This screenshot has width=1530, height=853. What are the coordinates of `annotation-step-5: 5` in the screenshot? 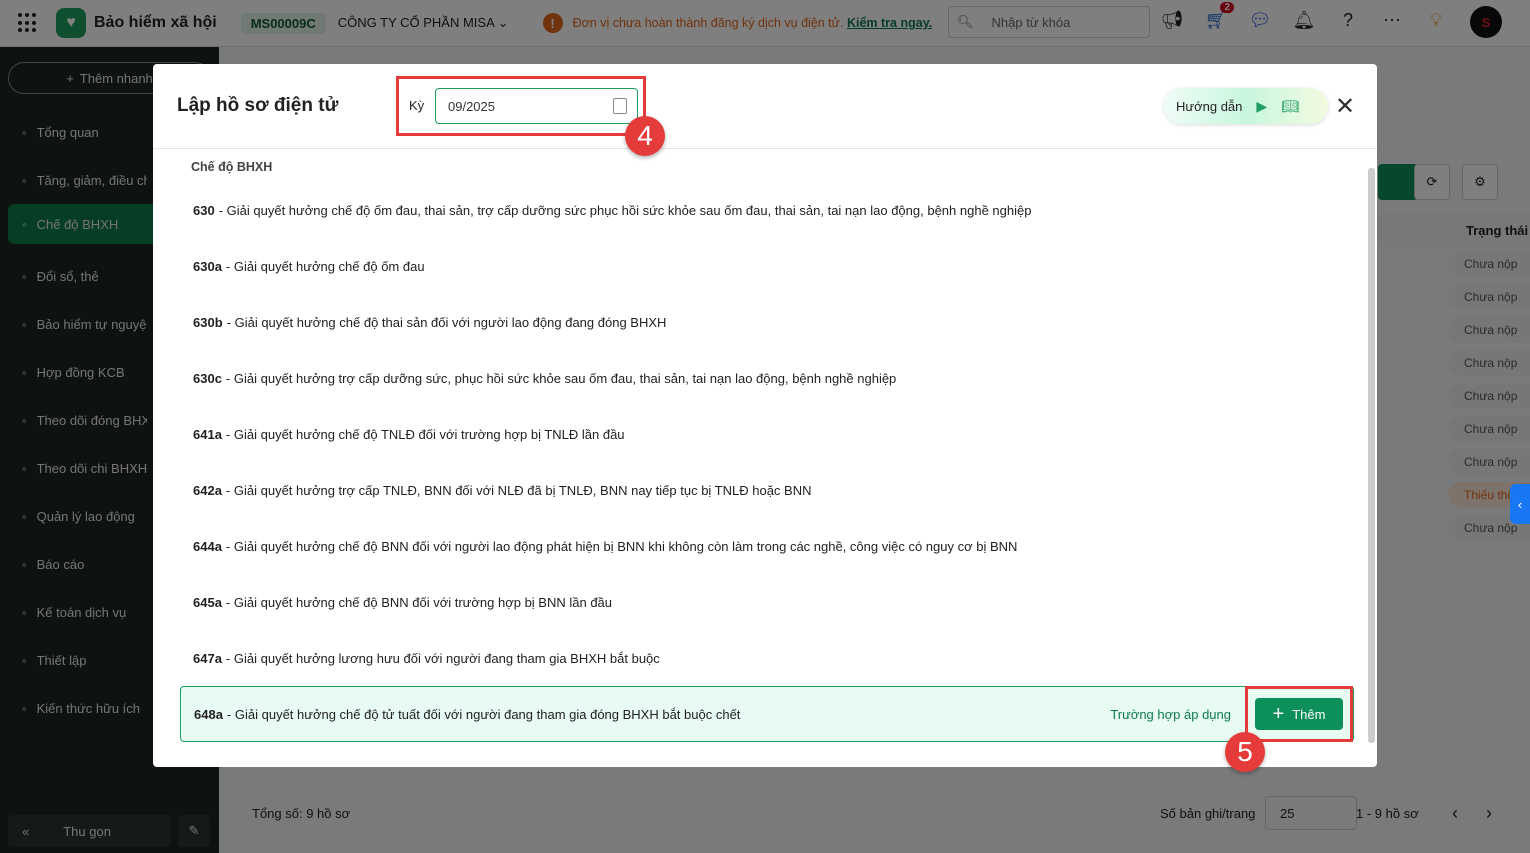 It's located at (1245, 752).